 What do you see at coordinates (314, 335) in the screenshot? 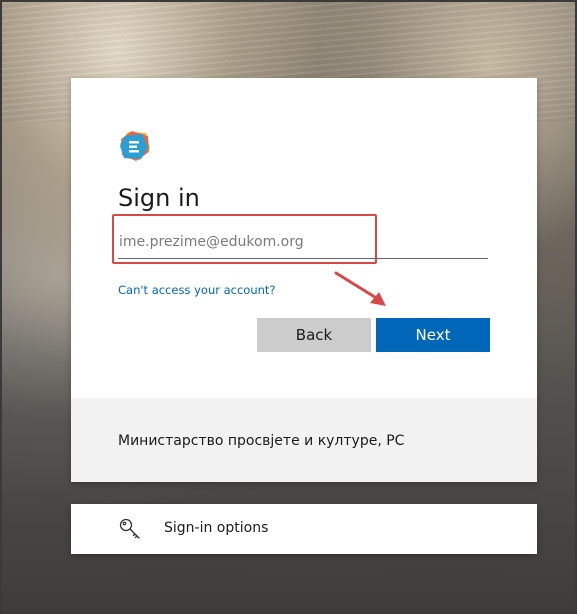
I see `back-button: Back` at bounding box center [314, 335].